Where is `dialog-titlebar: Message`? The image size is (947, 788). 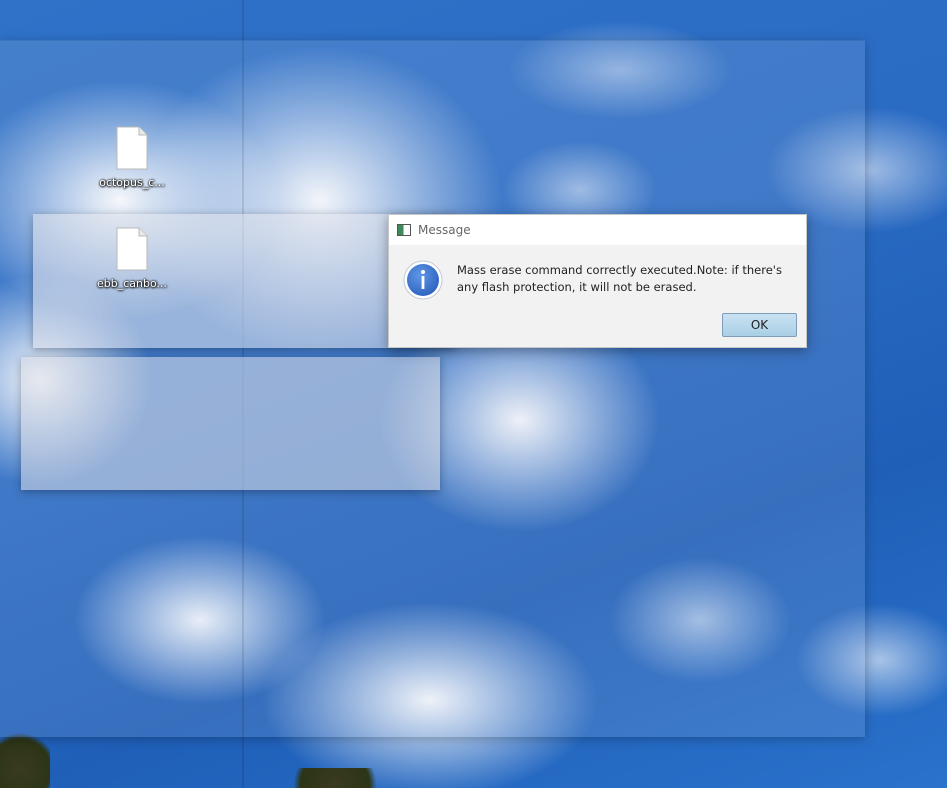 dialog-titlebar: Message is located at coordinates (597, 230).